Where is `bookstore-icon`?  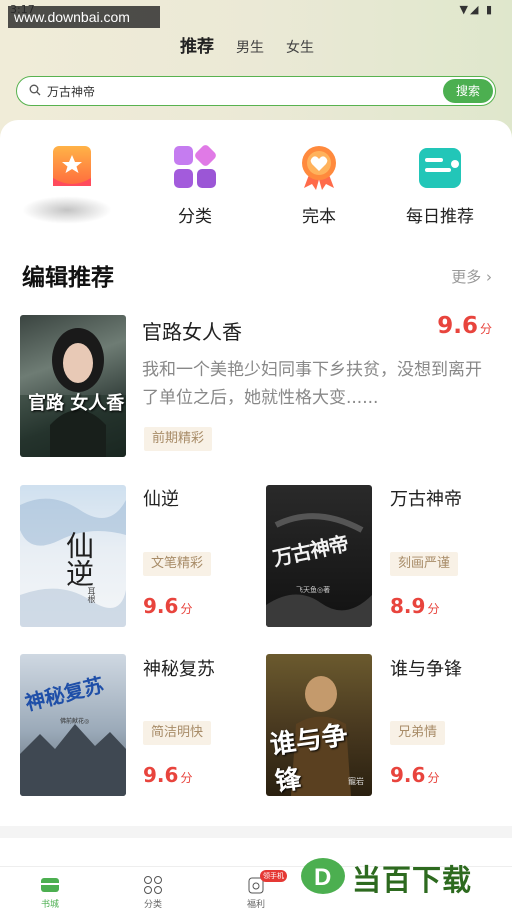 bookstore-icon is located at coordinates (50, 885).